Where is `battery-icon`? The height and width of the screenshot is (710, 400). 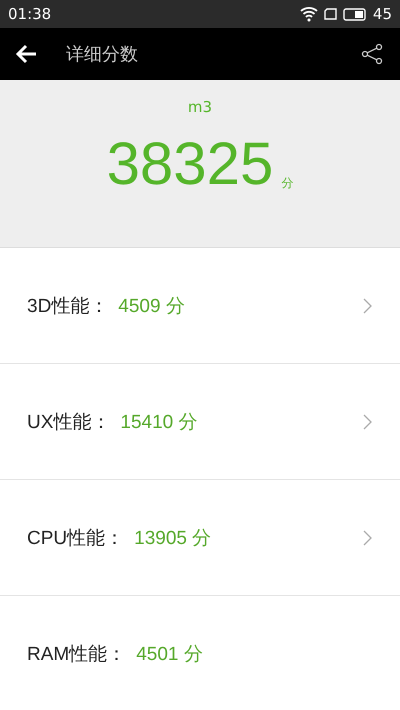
battery-icon is located at coordinates (354, 14).